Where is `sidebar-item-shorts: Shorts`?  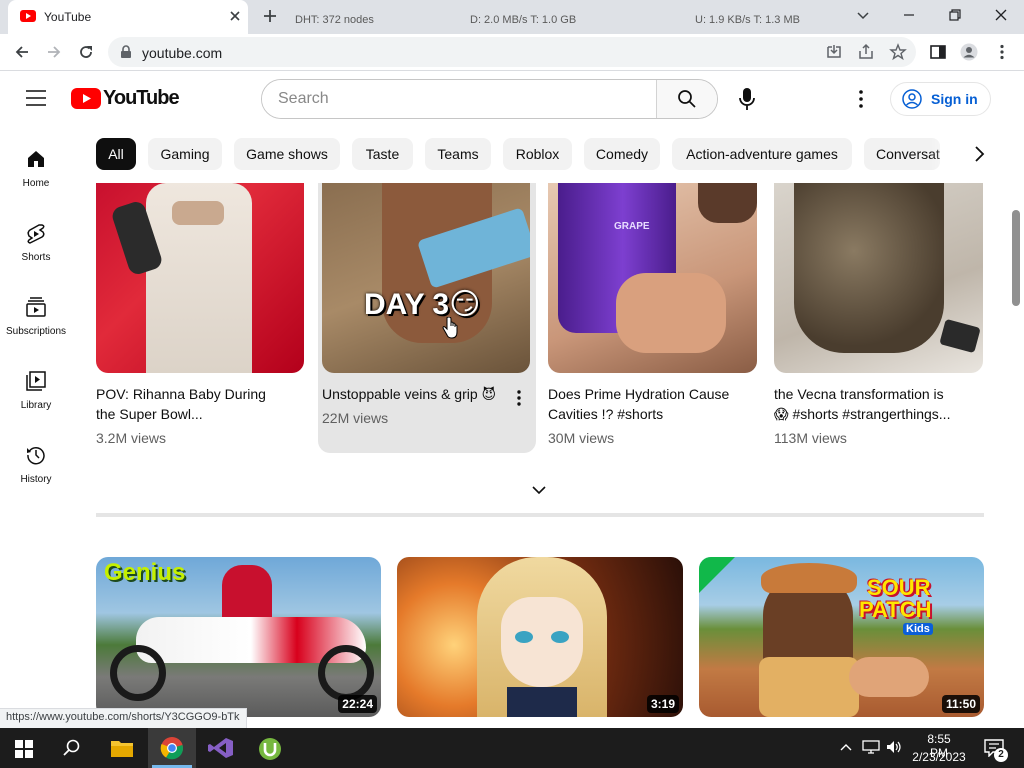 sidebar-item-shorts: Shorts is located at coordinates (36, 242).